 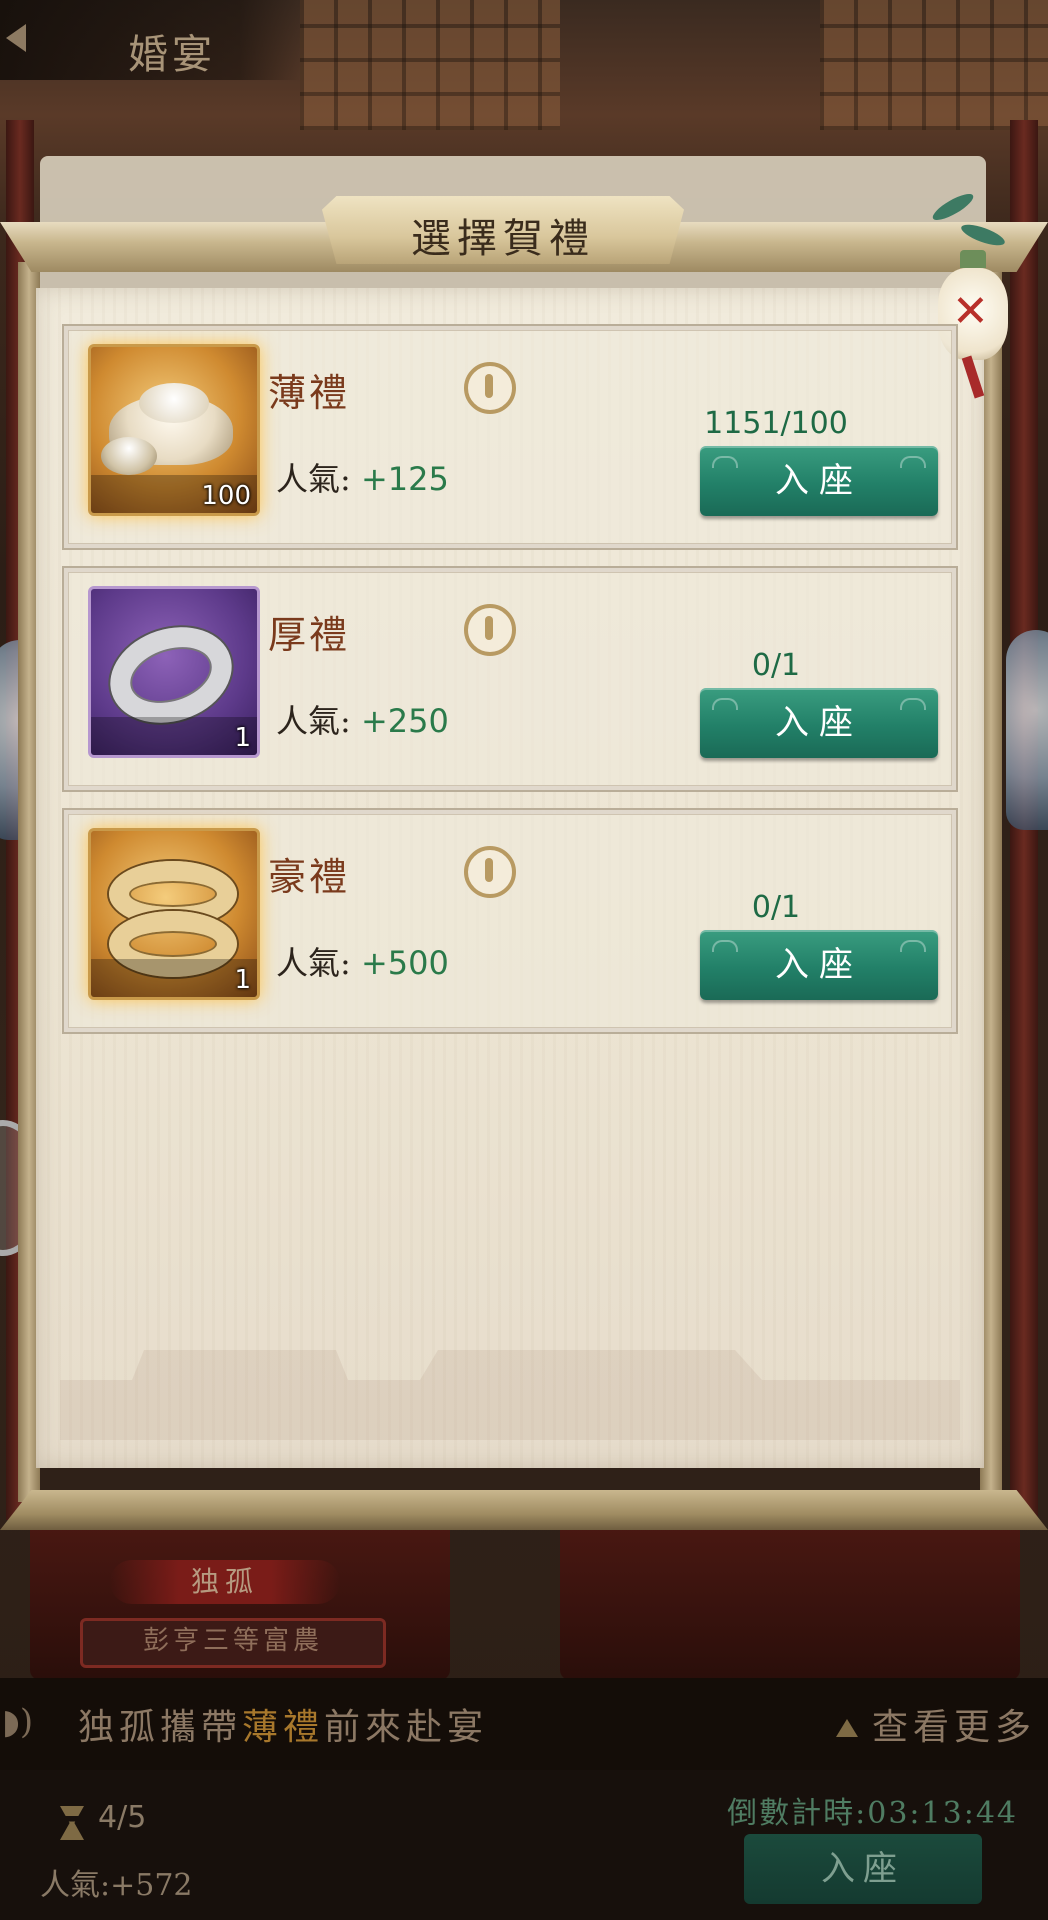 I want to click on popularity-bonus: 人氣: +125, so click(x=362, y=479).